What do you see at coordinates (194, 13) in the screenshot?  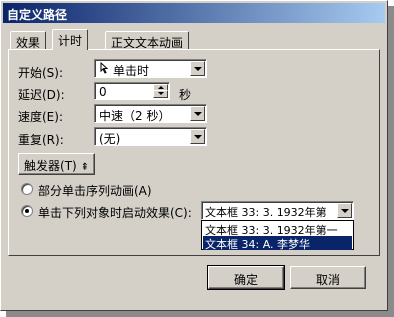 I see `title-bar: 自定义路径` at bounding box center [194, 13].